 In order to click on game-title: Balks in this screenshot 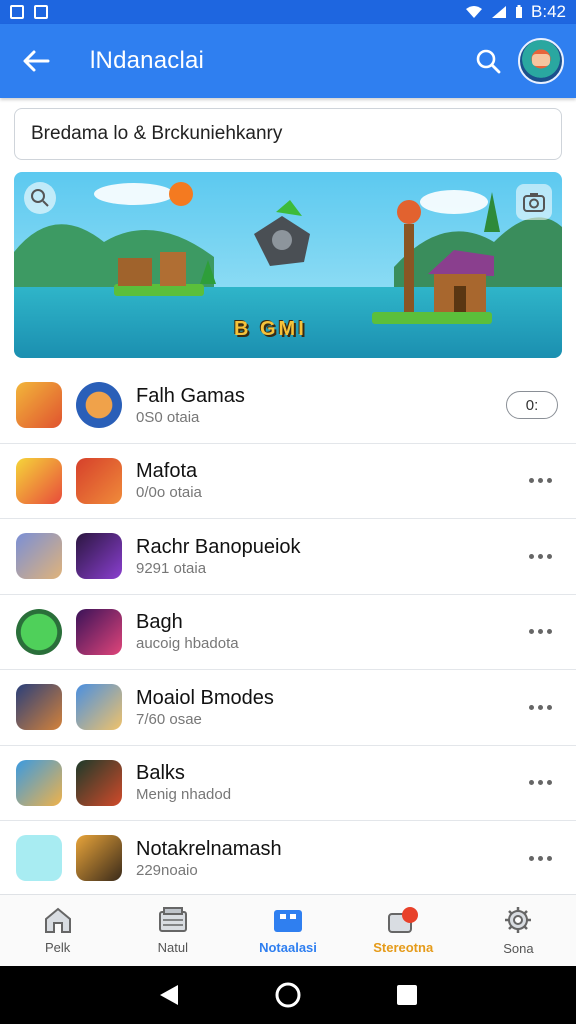, I will do `click(160, 773)`.